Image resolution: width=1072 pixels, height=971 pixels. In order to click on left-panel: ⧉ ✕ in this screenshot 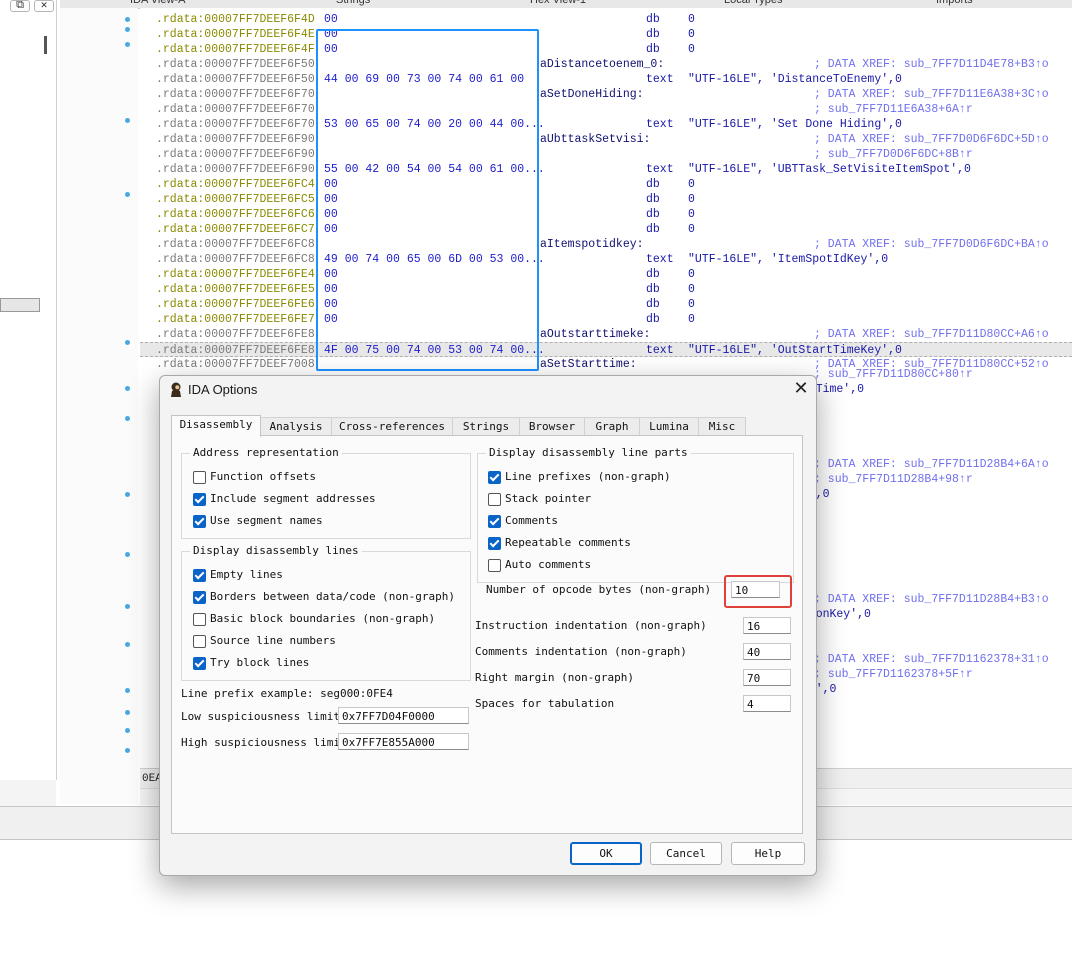, I will do `click(28, 390)`.